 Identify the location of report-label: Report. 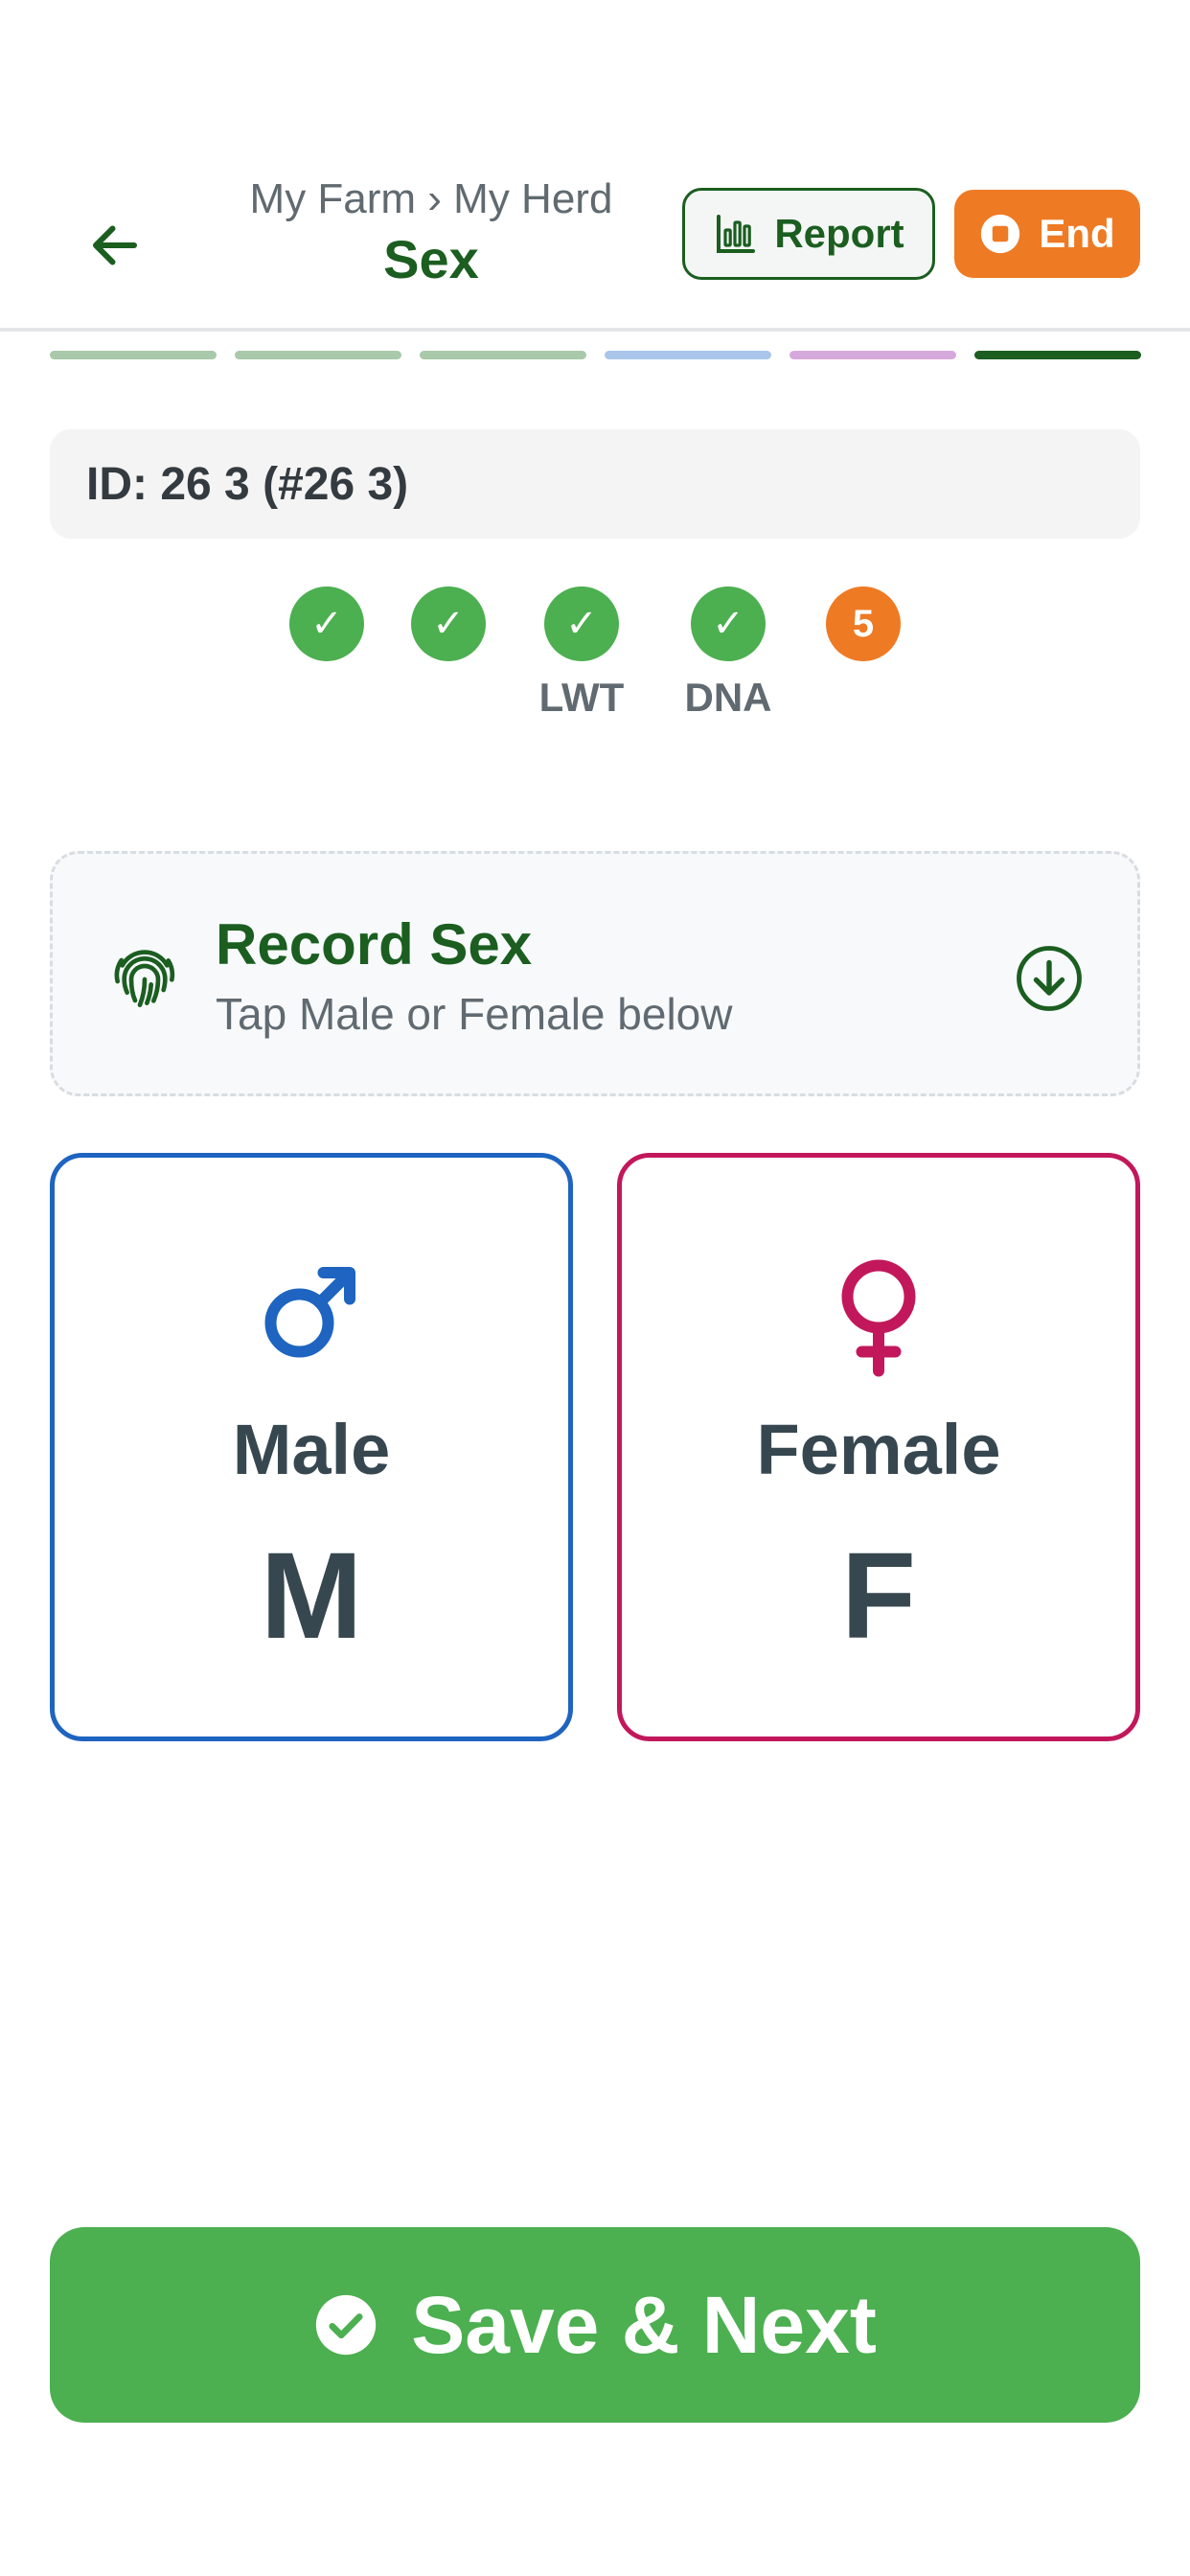
(839, 233).